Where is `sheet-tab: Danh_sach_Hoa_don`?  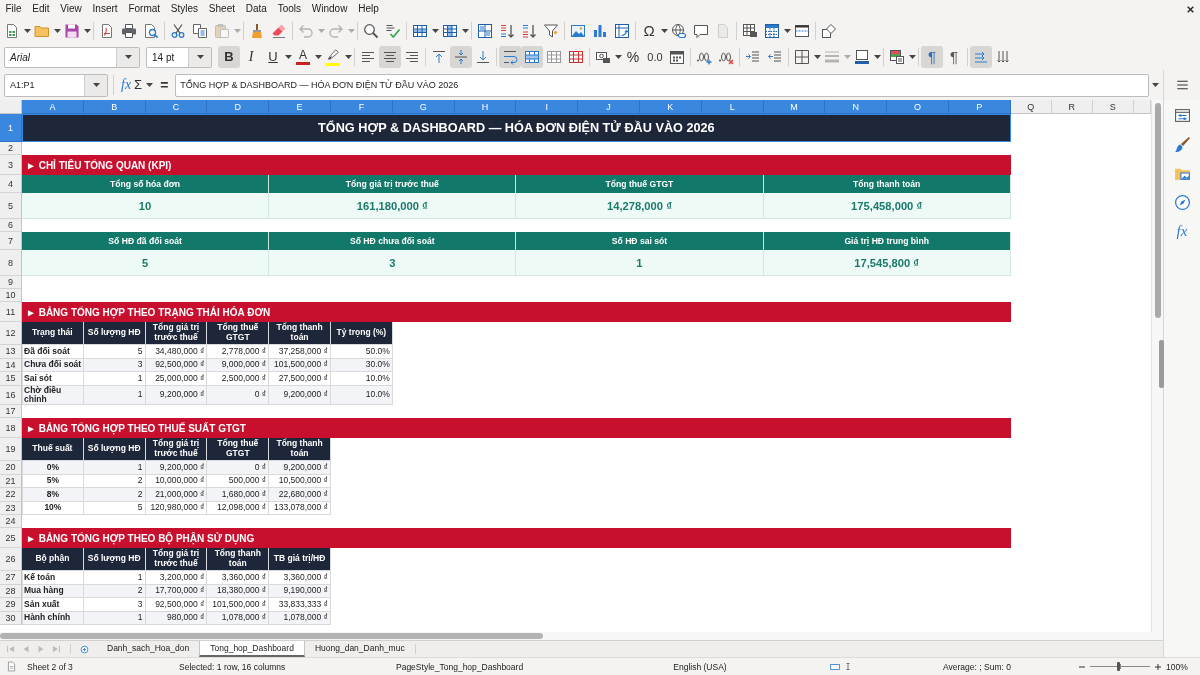 sheet-tab: Danh_sach_Hoa_don is located at coordinates (148, 649).